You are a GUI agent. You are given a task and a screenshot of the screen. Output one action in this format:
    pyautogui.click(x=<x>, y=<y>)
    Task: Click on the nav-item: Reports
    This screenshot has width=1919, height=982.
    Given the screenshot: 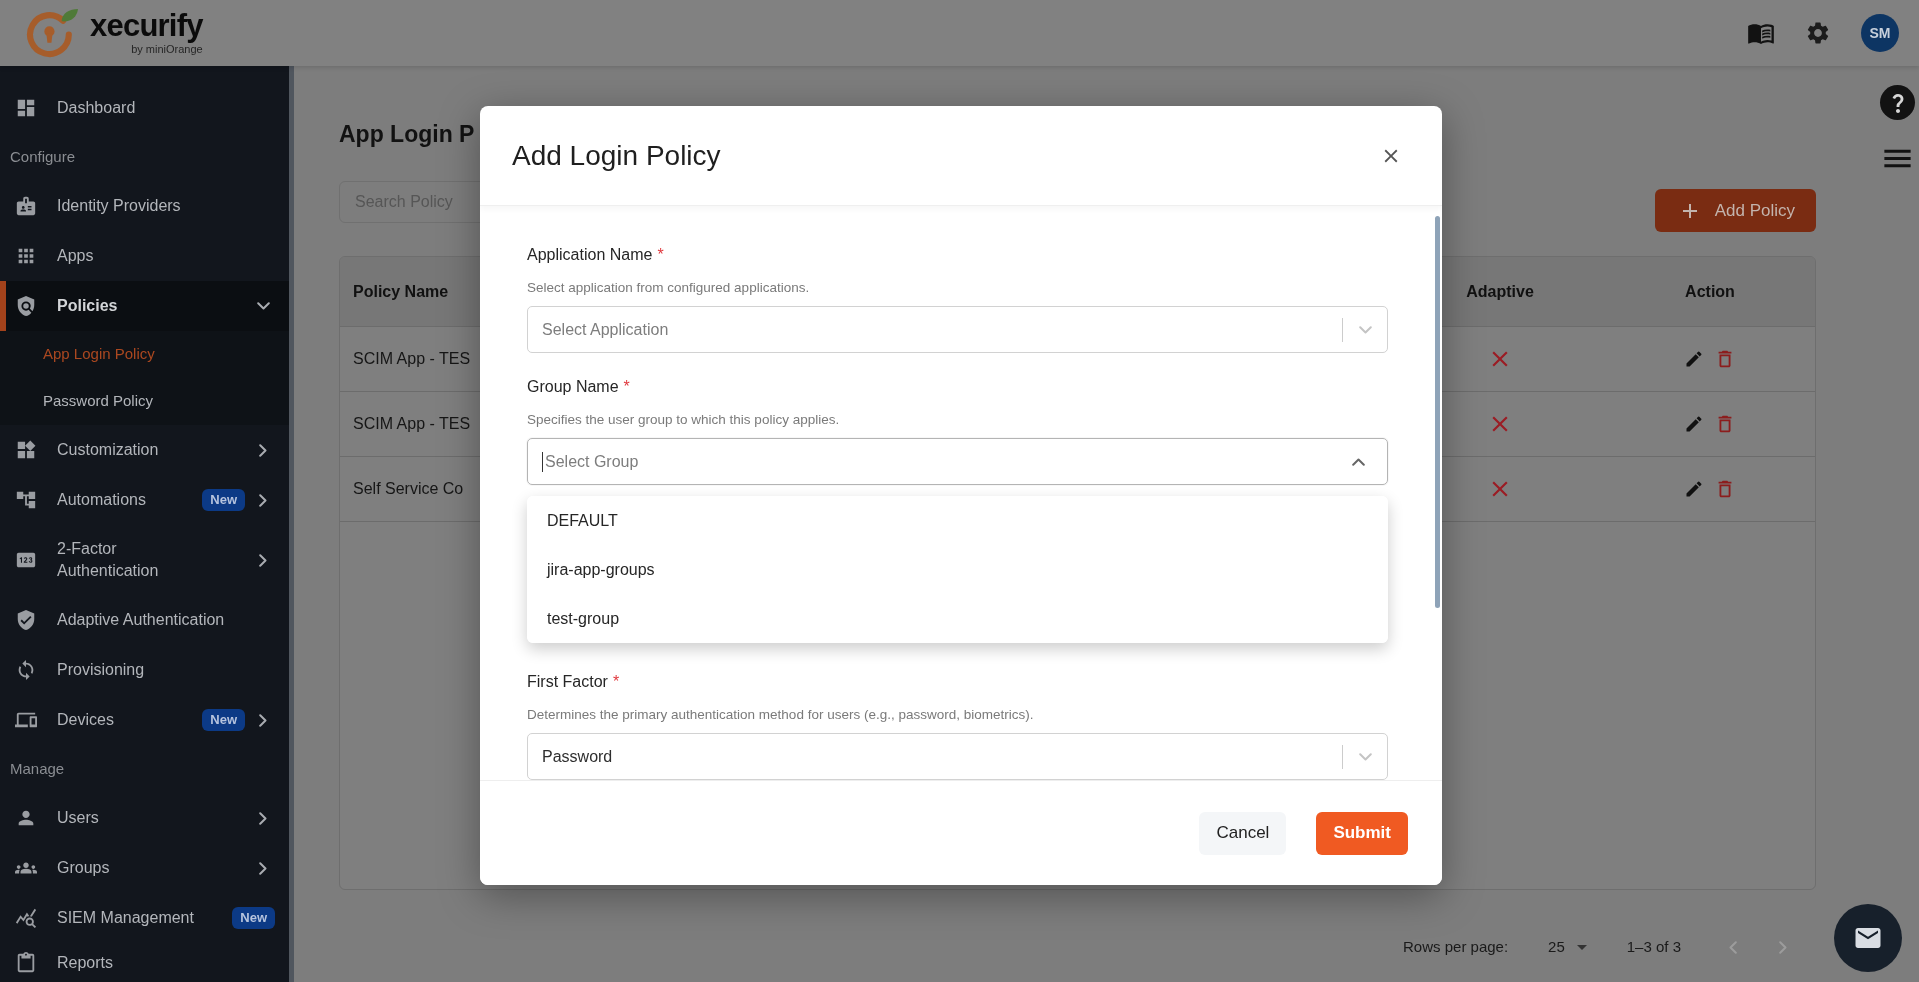 What is the action you would take?
    pyautogui.click(x=144, y=962)
    